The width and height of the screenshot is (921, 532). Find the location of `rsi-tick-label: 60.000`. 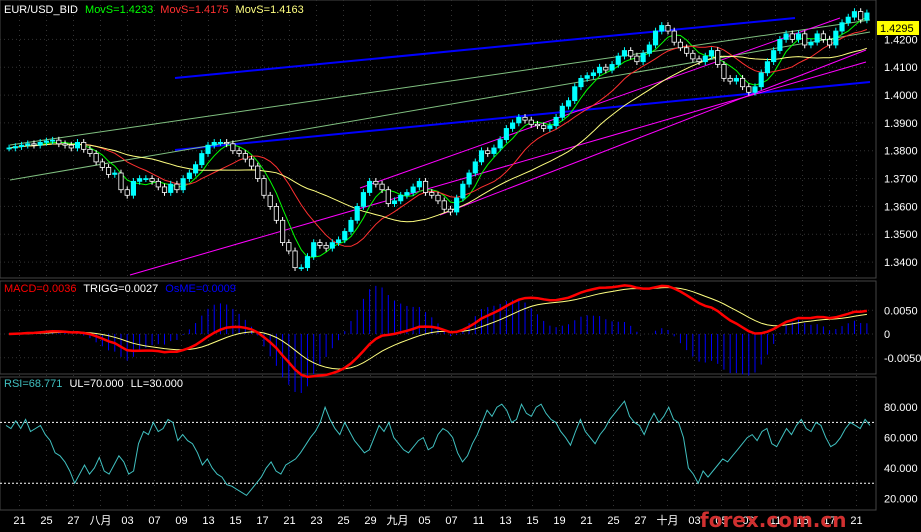

rsi-tick-label: 60.000 is located at coordinates (901, 439).